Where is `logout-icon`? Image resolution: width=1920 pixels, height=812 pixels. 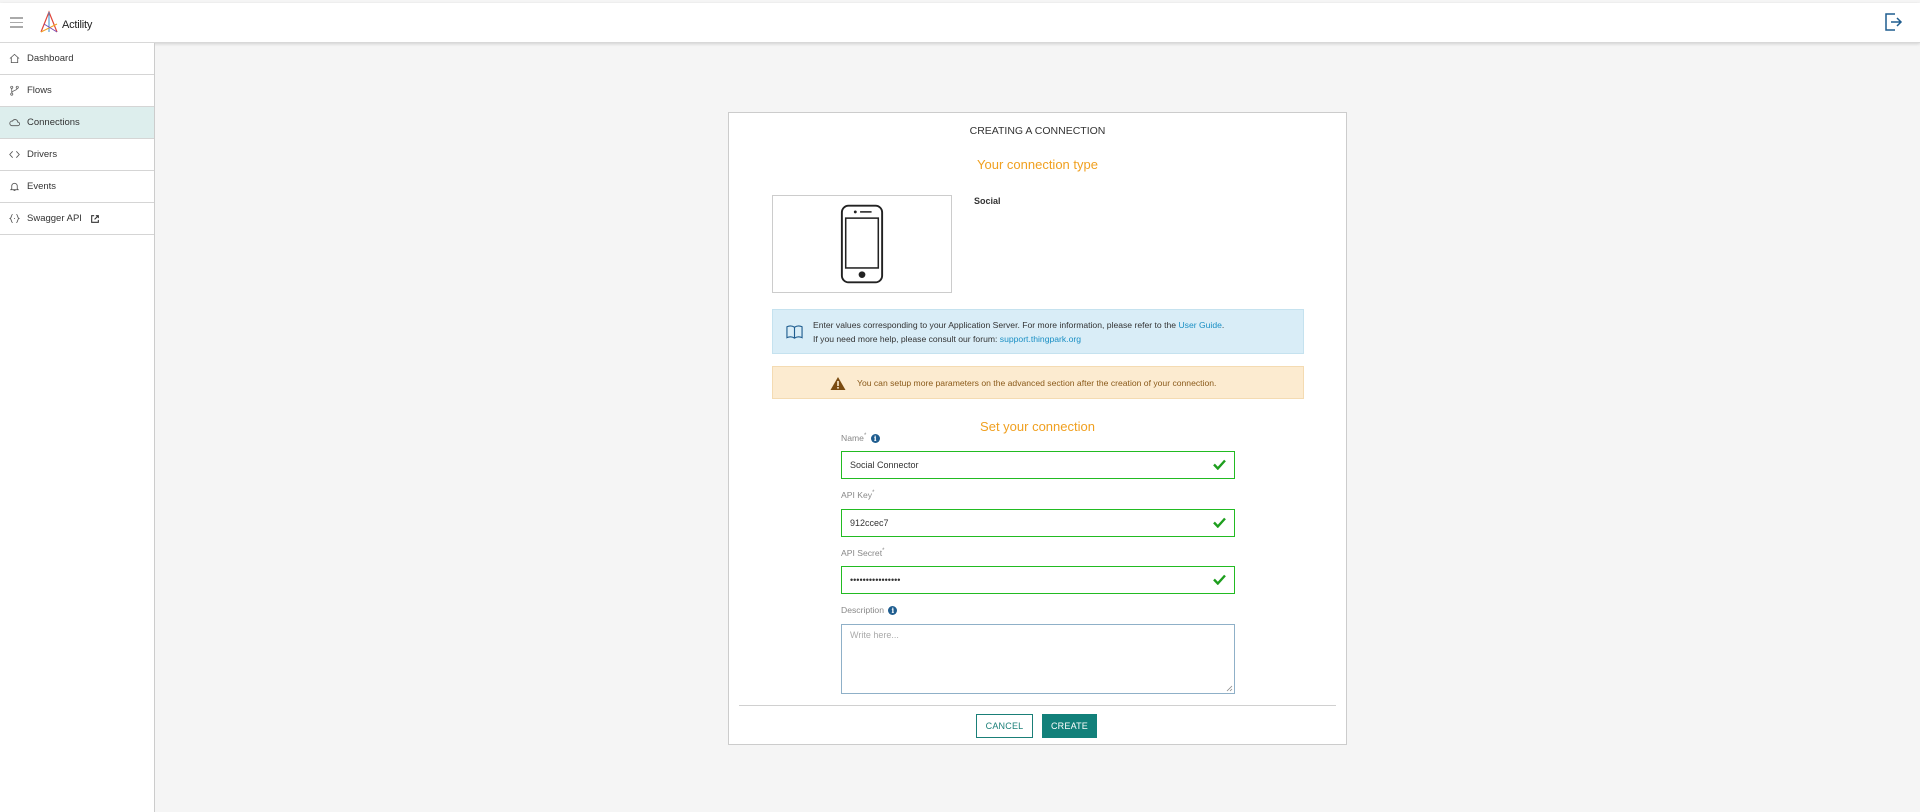
logout-icon is located at coordinates (1893, 22).